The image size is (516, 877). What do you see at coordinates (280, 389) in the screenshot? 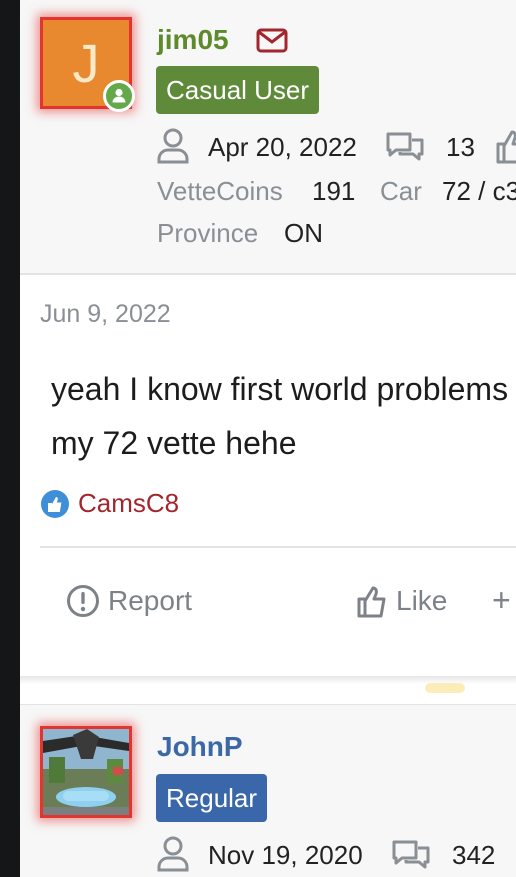
I see `message-line: yeah I know first world problems` at bounding box center [280, 389].